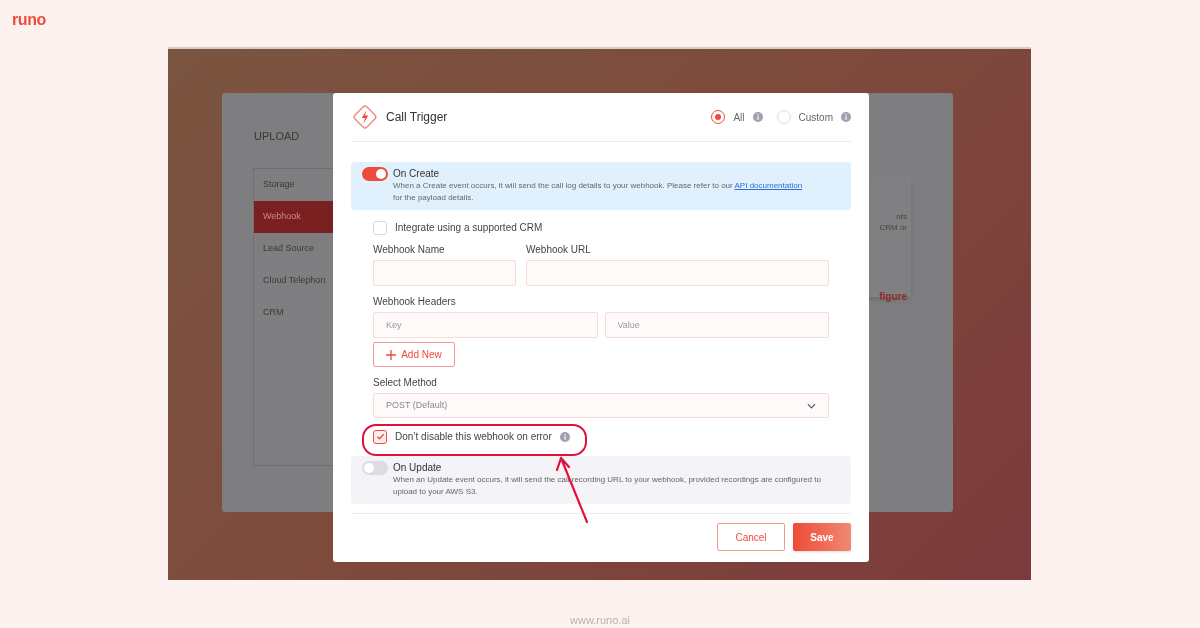  I want to click on cancel-button: Cancel, so click(751, 537).